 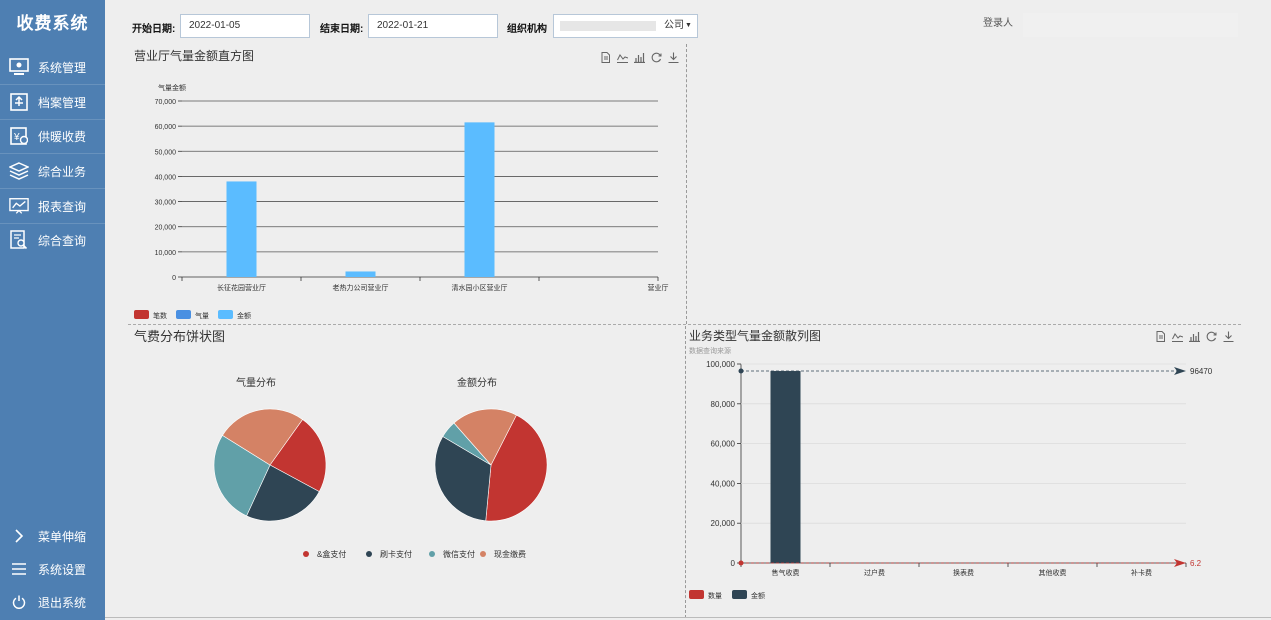 What do you see at coordinates (52, 240) in the screenshot?
I see `sidebar-item-integrated-query: 综合查询` at bounding box center [52, 240].